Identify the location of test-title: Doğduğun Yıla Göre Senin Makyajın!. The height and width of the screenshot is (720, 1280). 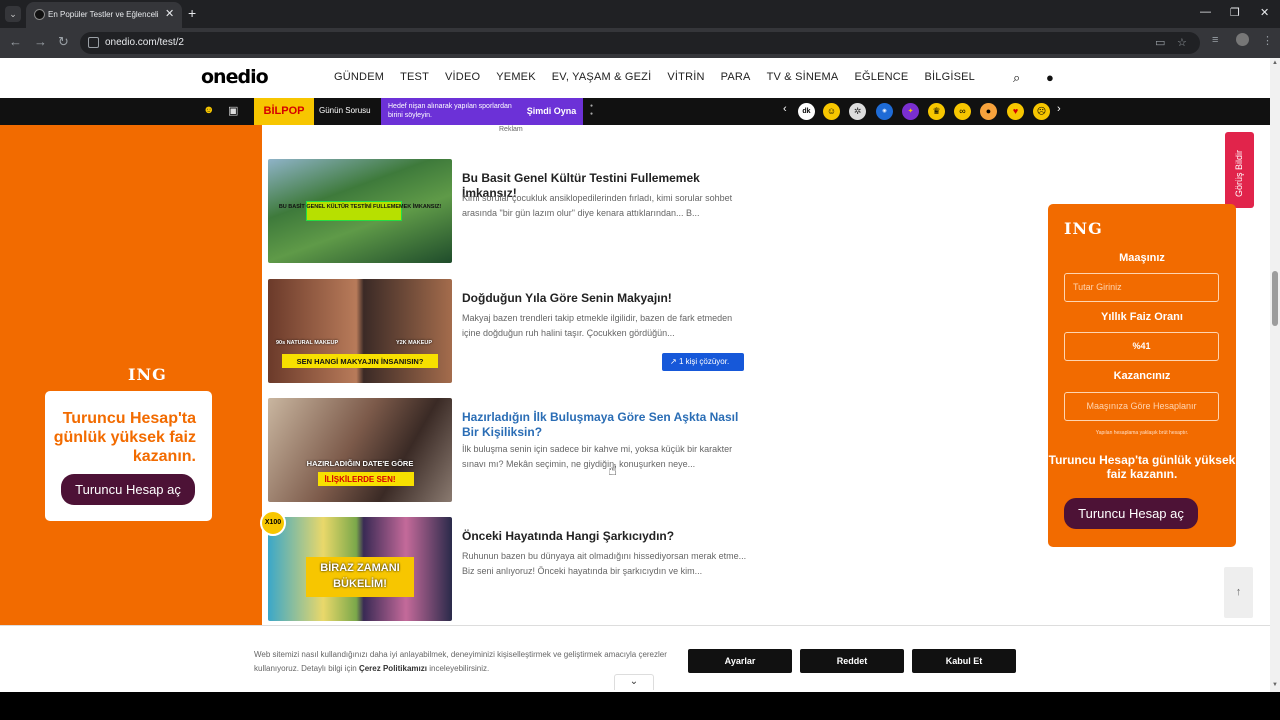
(607, 298).